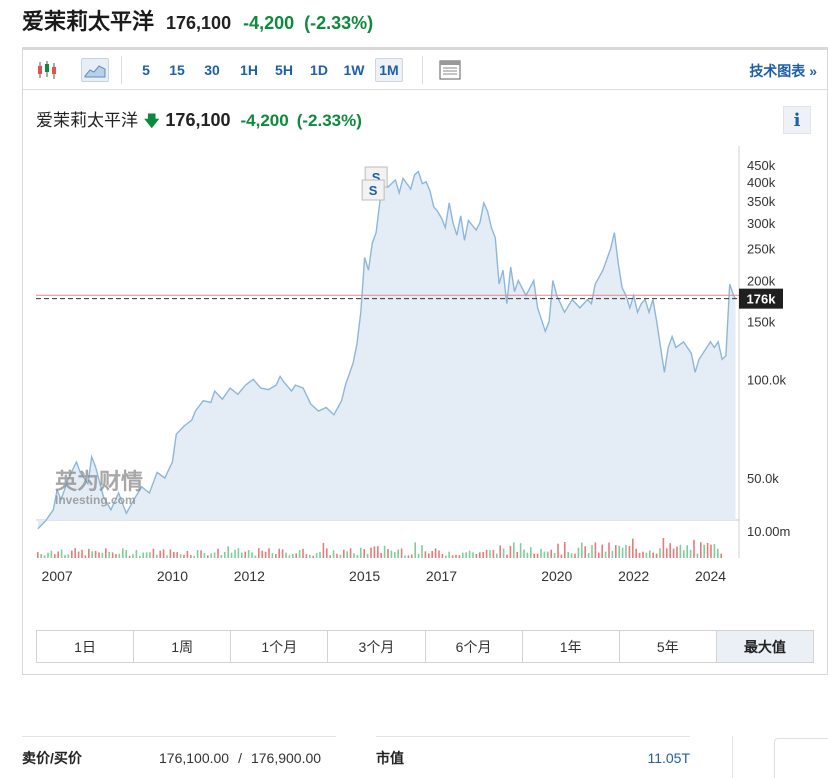  I want to click on bid-value: 176,100.00, so click(194, 757).